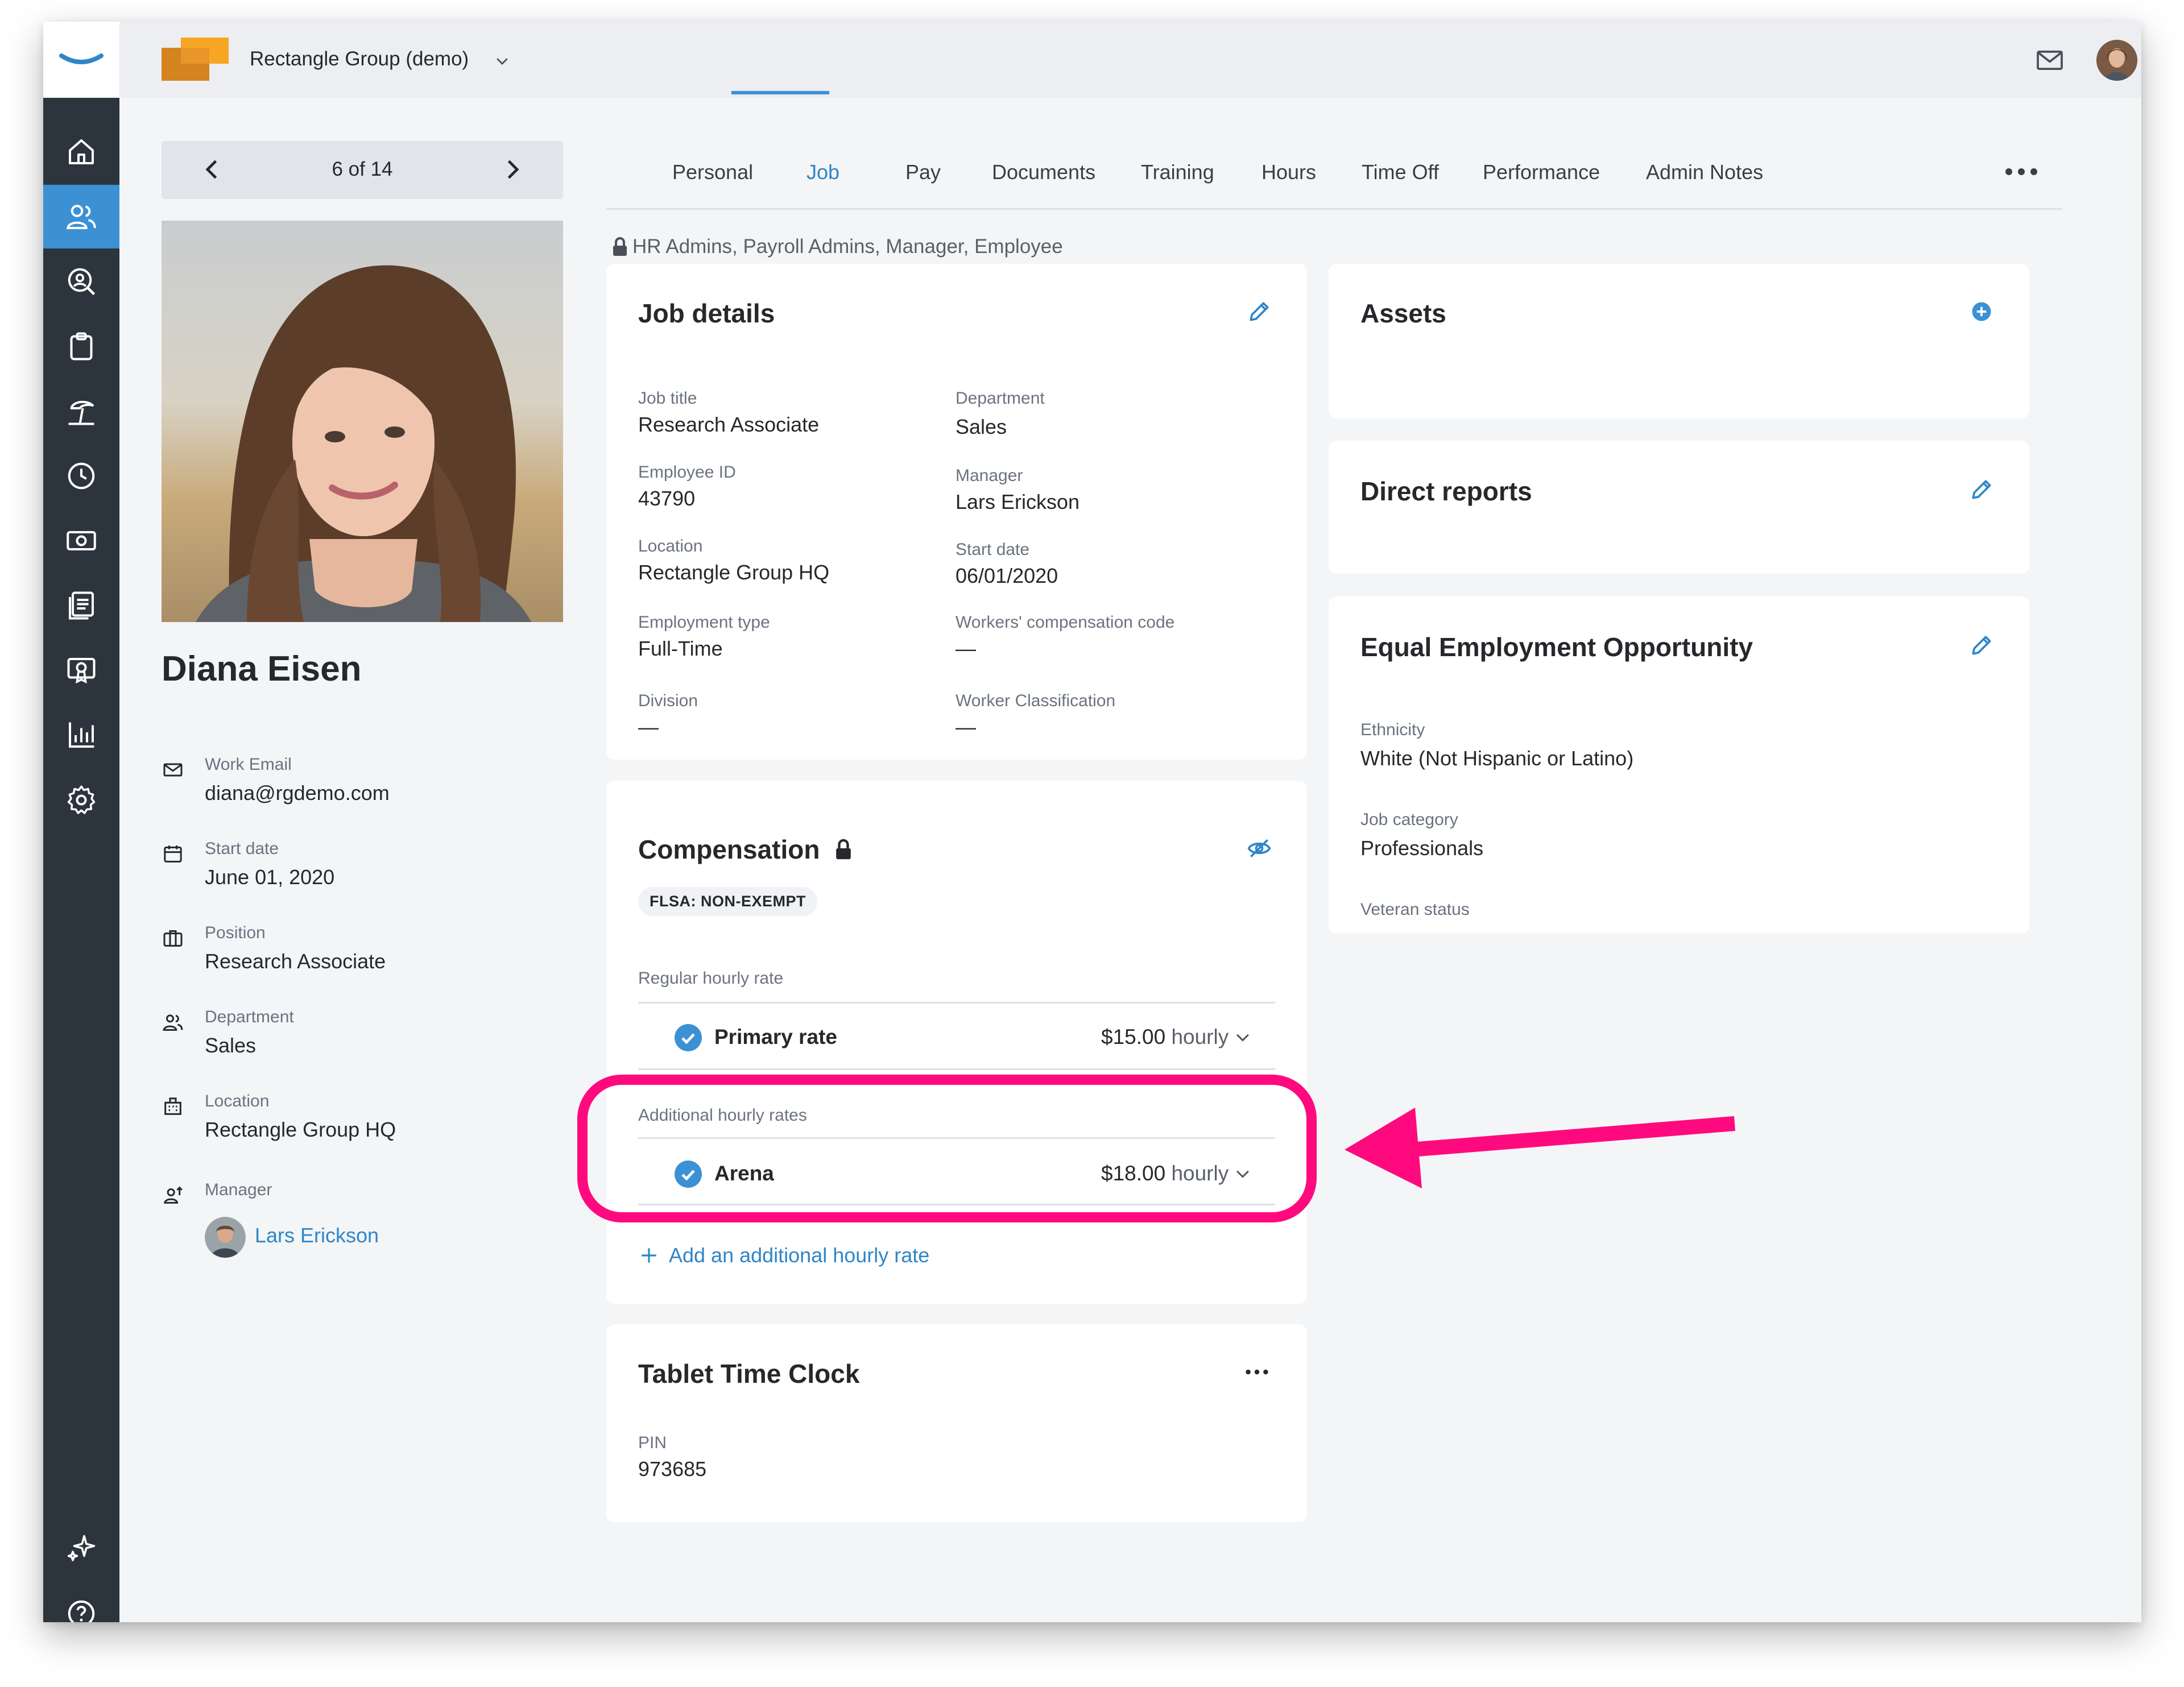 Image resolution: width=2184 pixels, height=1687 pixels. I want to click on tab-training: Training, so click(1177, 172).